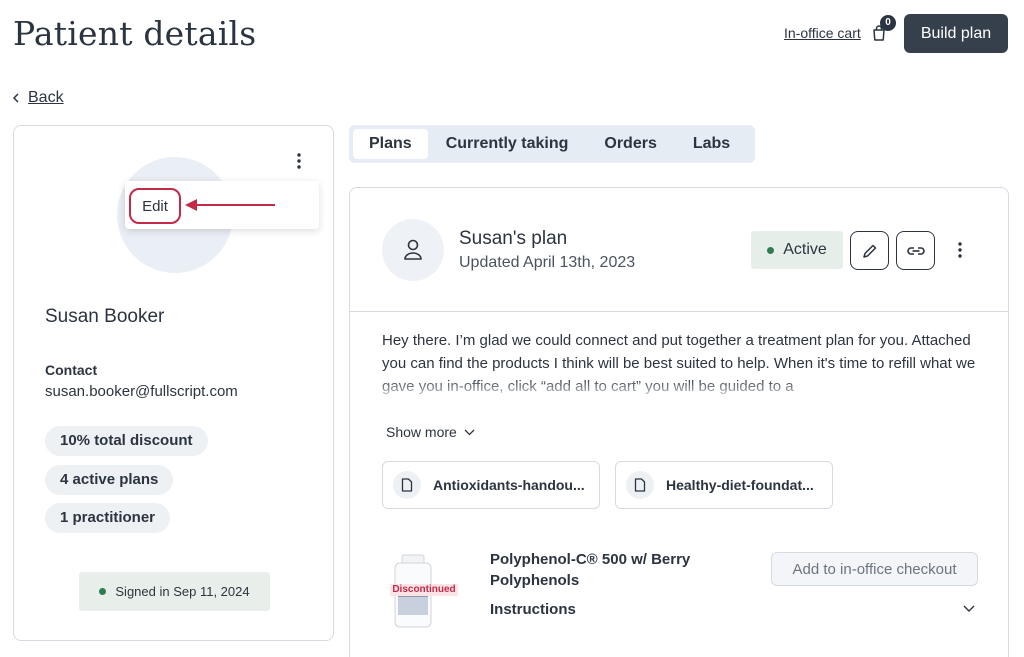  I want to click on plan-title: Susan's plan, so click(513, 238).